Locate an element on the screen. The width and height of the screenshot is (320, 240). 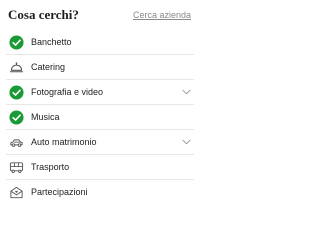
category-item-musica: Musica is located at coordinates (100, 117).